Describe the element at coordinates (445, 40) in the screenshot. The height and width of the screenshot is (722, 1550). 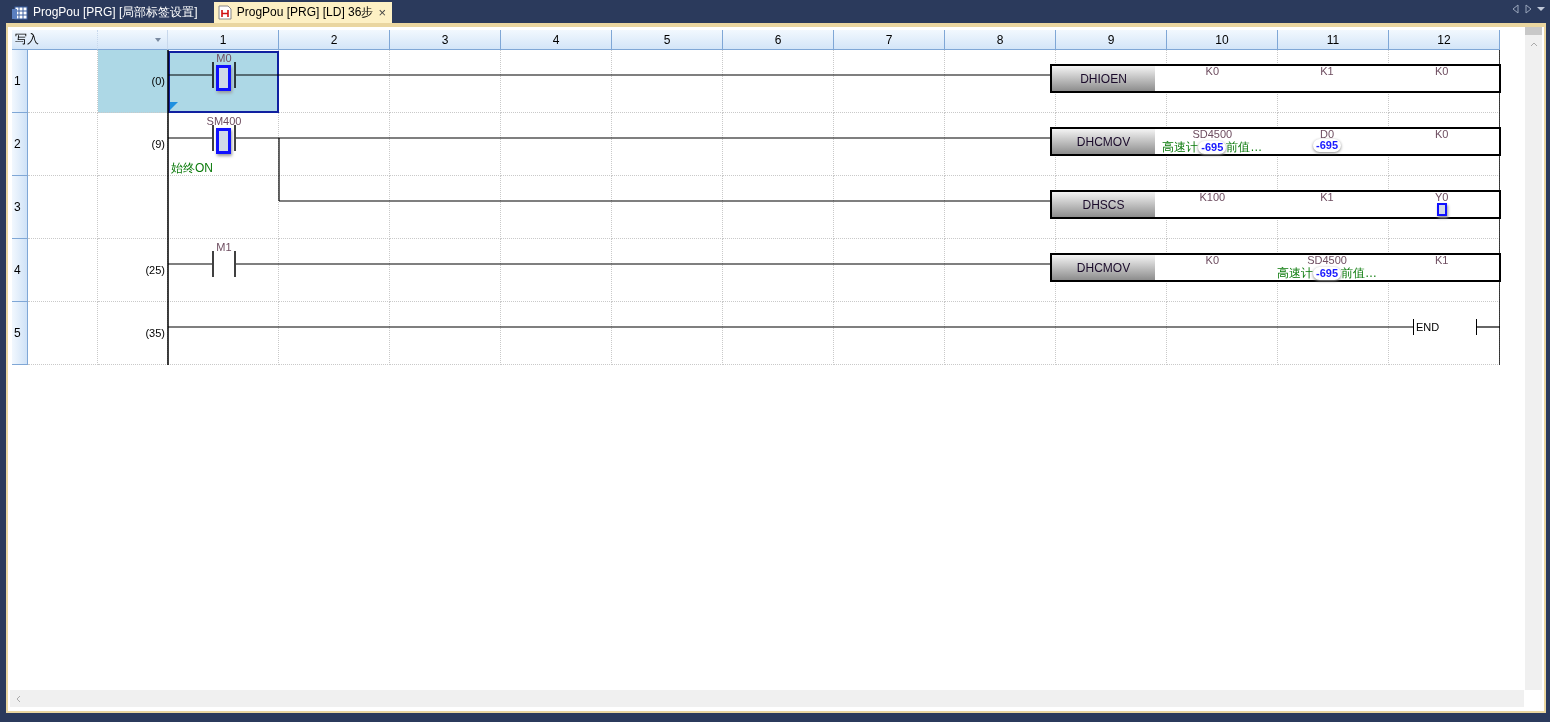
I see `column-header: 3` at that location.